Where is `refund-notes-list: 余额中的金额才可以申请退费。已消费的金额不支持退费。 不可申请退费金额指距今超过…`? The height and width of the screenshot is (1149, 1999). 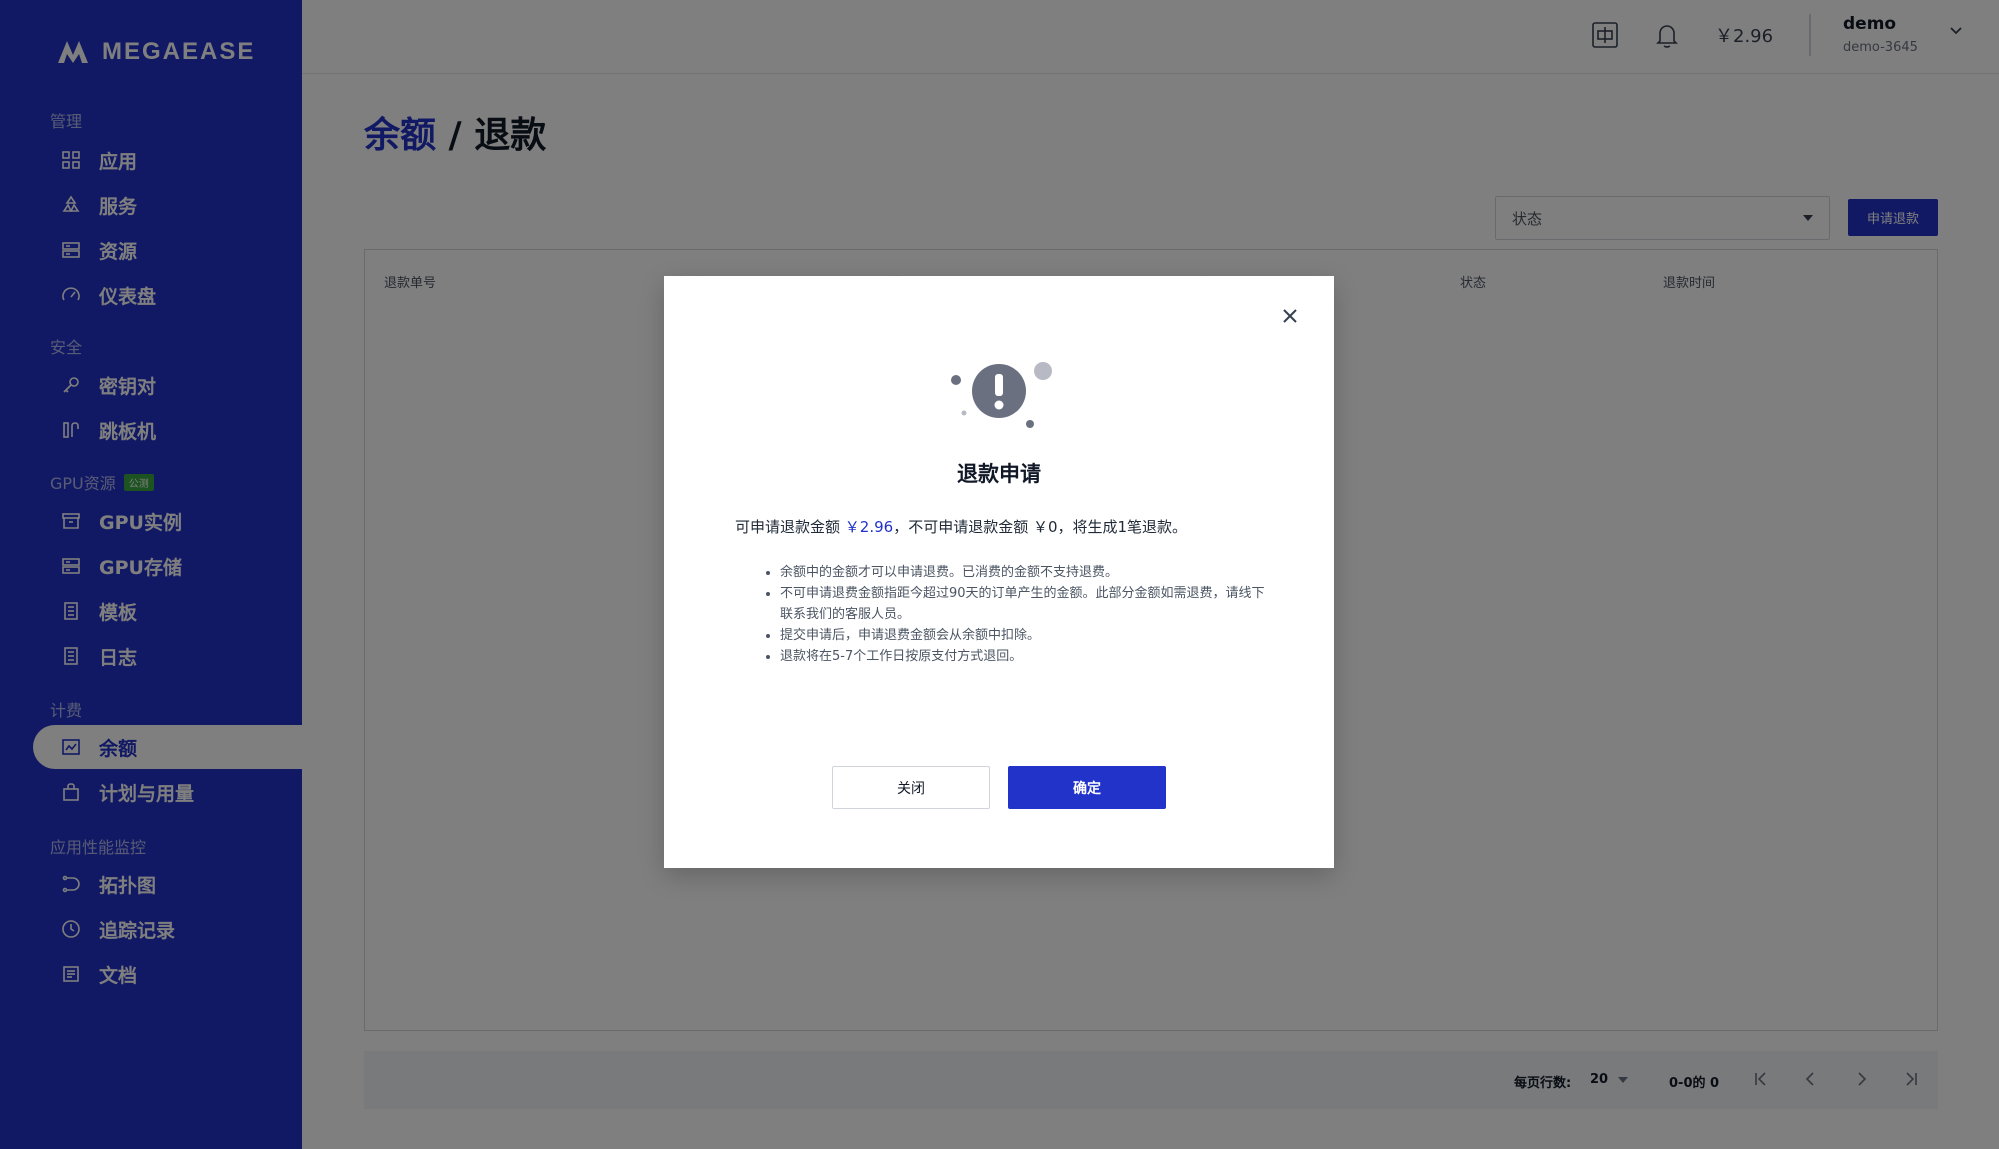
refund-notes-list: 余额中的金额才可以申请退费。已消费的金额不支持退费。 不可申请退费金额指距今超过… is located at coordinates (1018, 614).